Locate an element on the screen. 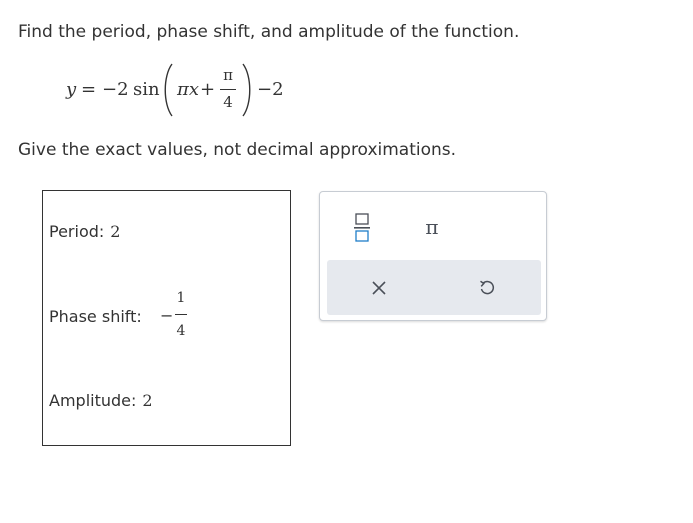 This screenshot has width=693, height=523. pi-button: π is located at coordinates (432, 227).